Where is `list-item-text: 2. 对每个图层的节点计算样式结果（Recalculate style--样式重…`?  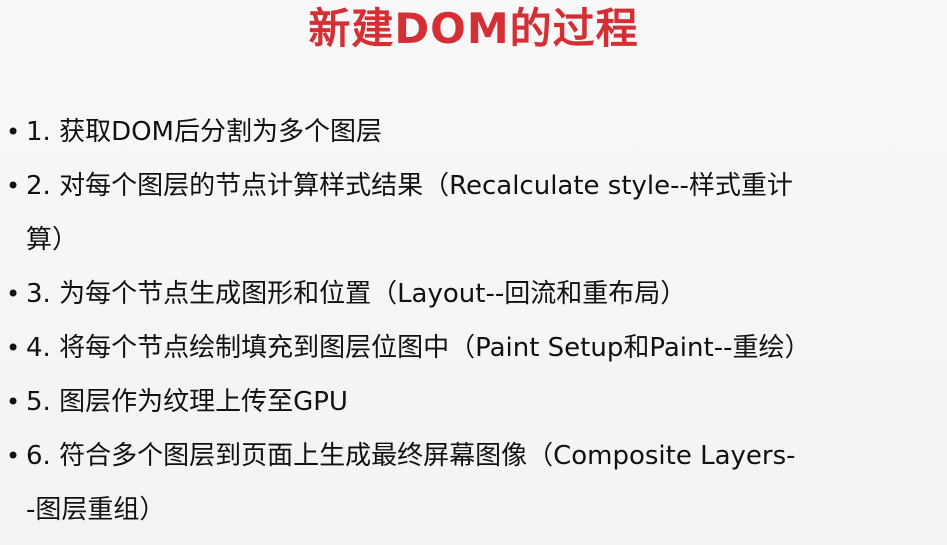 list-item-text: 2. 对每个图层的节点计算样式结果（Recalculate style--样式重… is located at coordinates (409, 186).